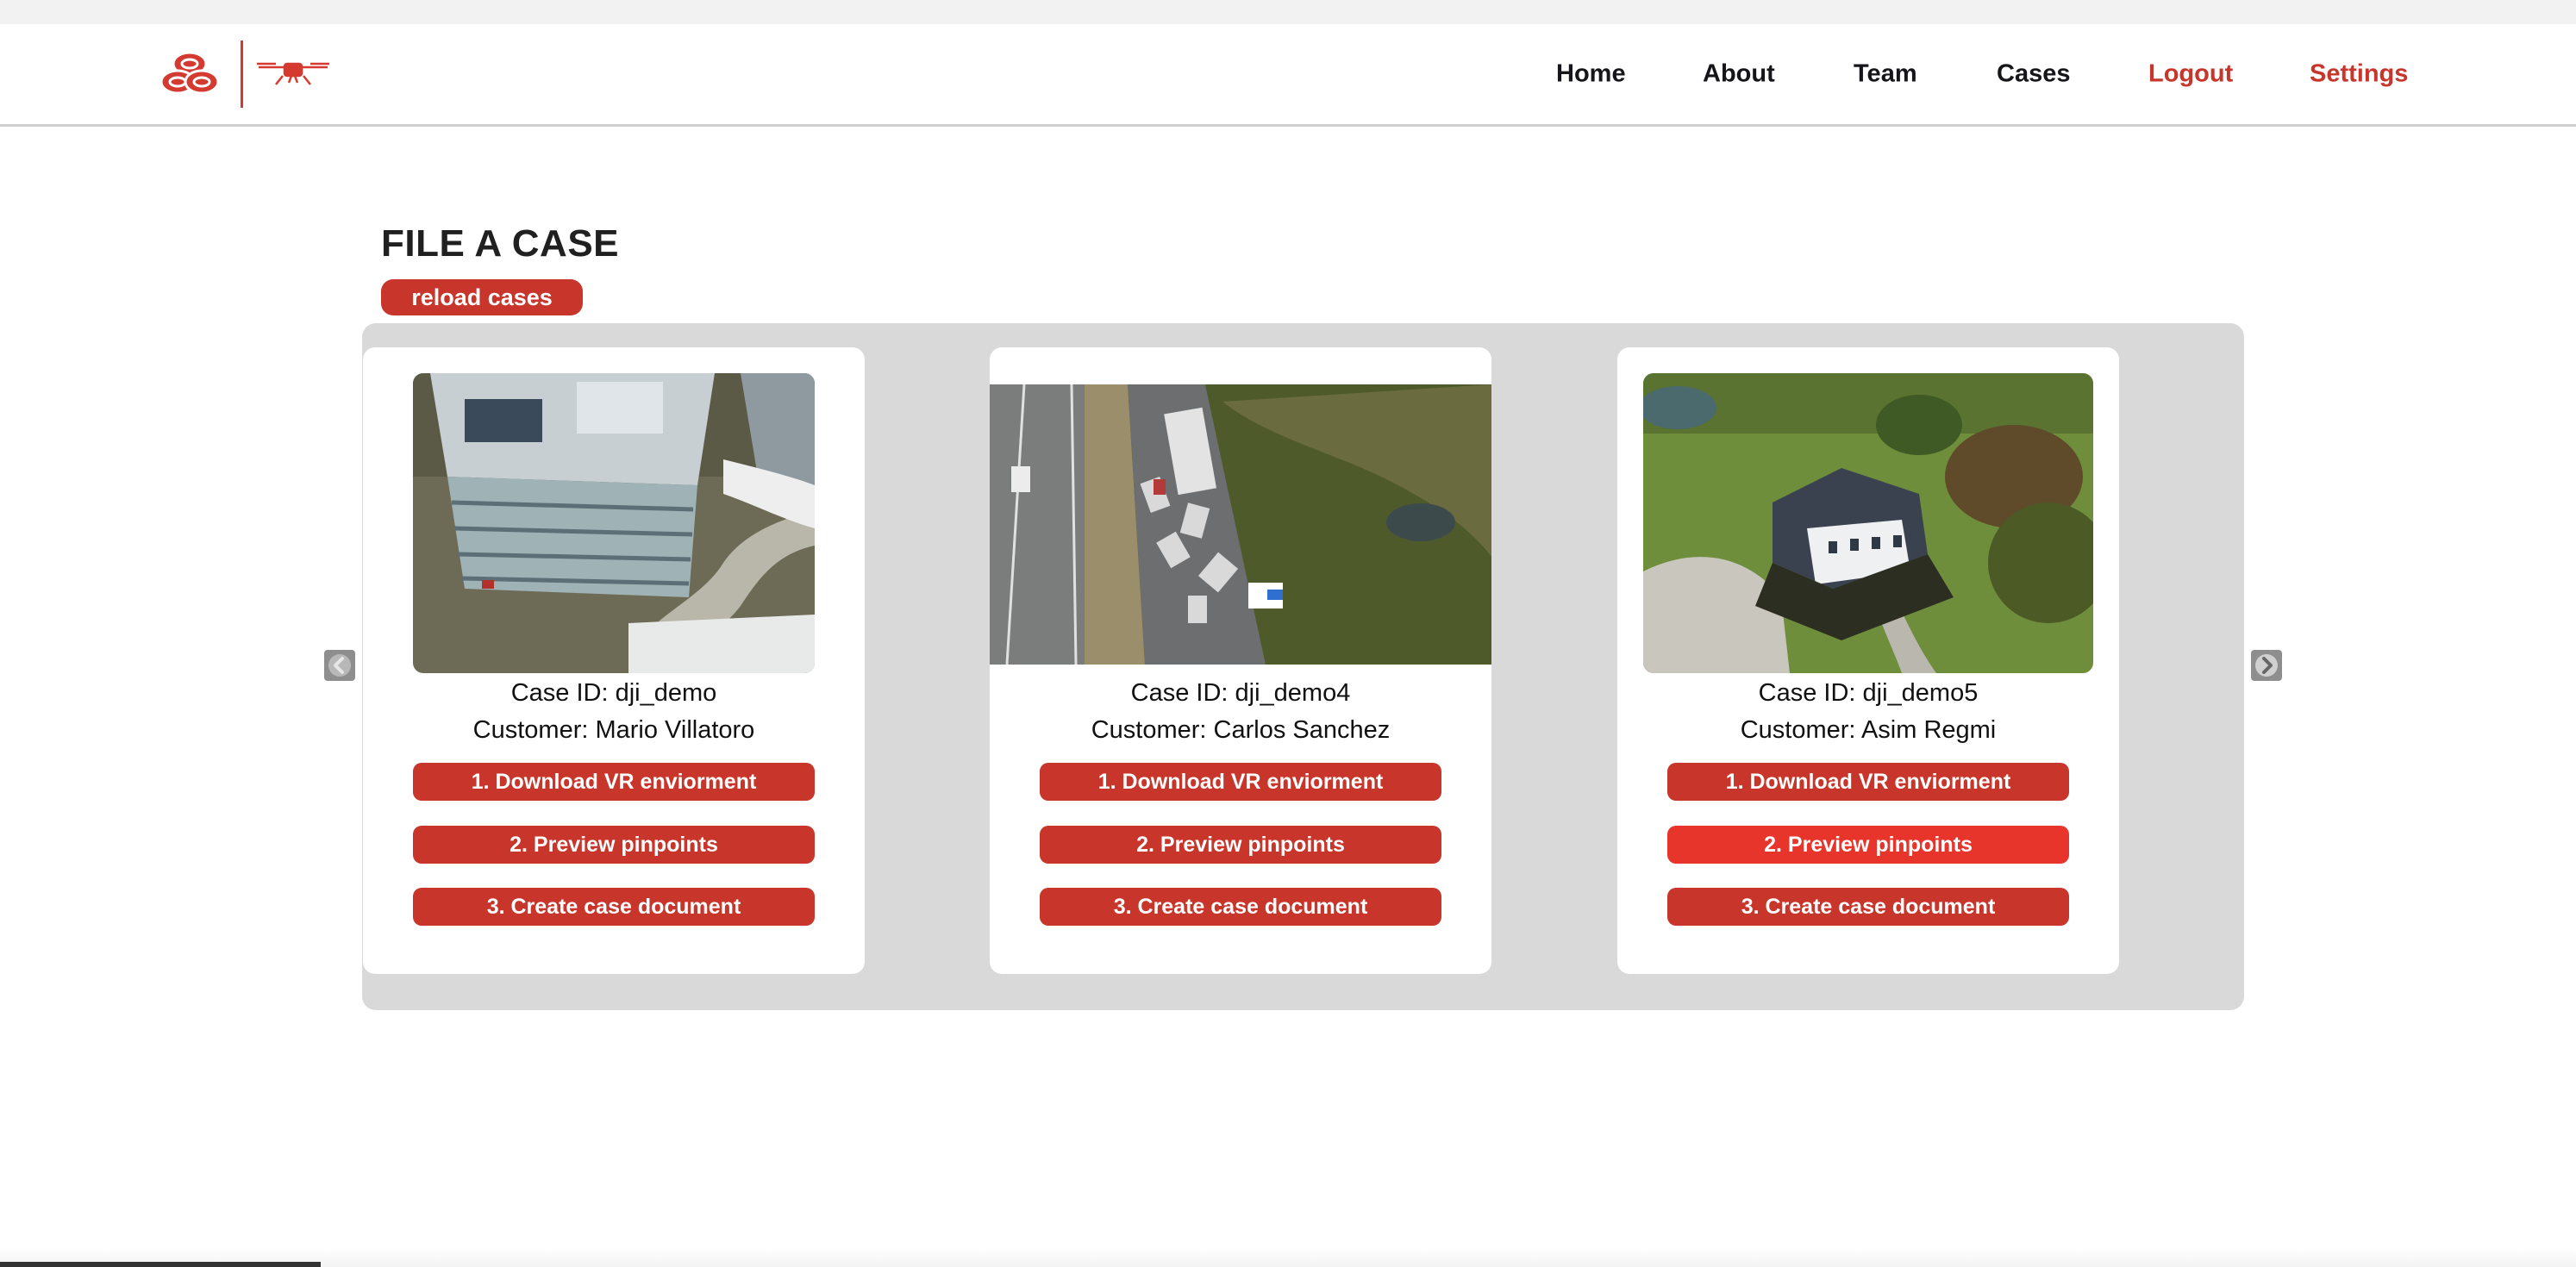 The height and width of the screenshot is (1267, 2576). I want to click on case-photo-house, so click(1868, 523).